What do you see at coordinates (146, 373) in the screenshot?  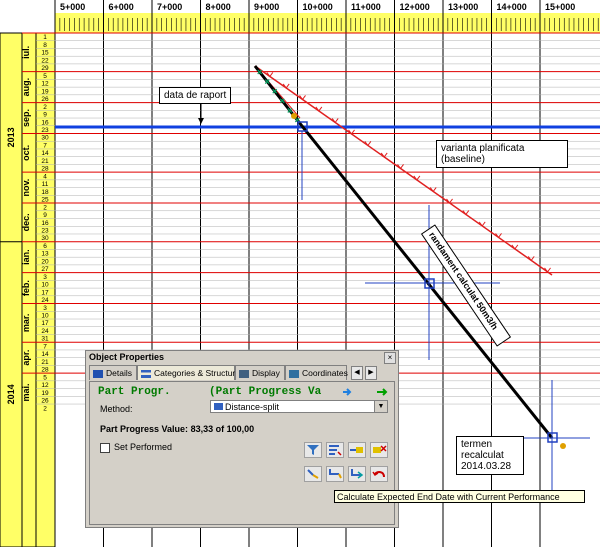 I see `structure-icon` at bounding box center [146, 373].